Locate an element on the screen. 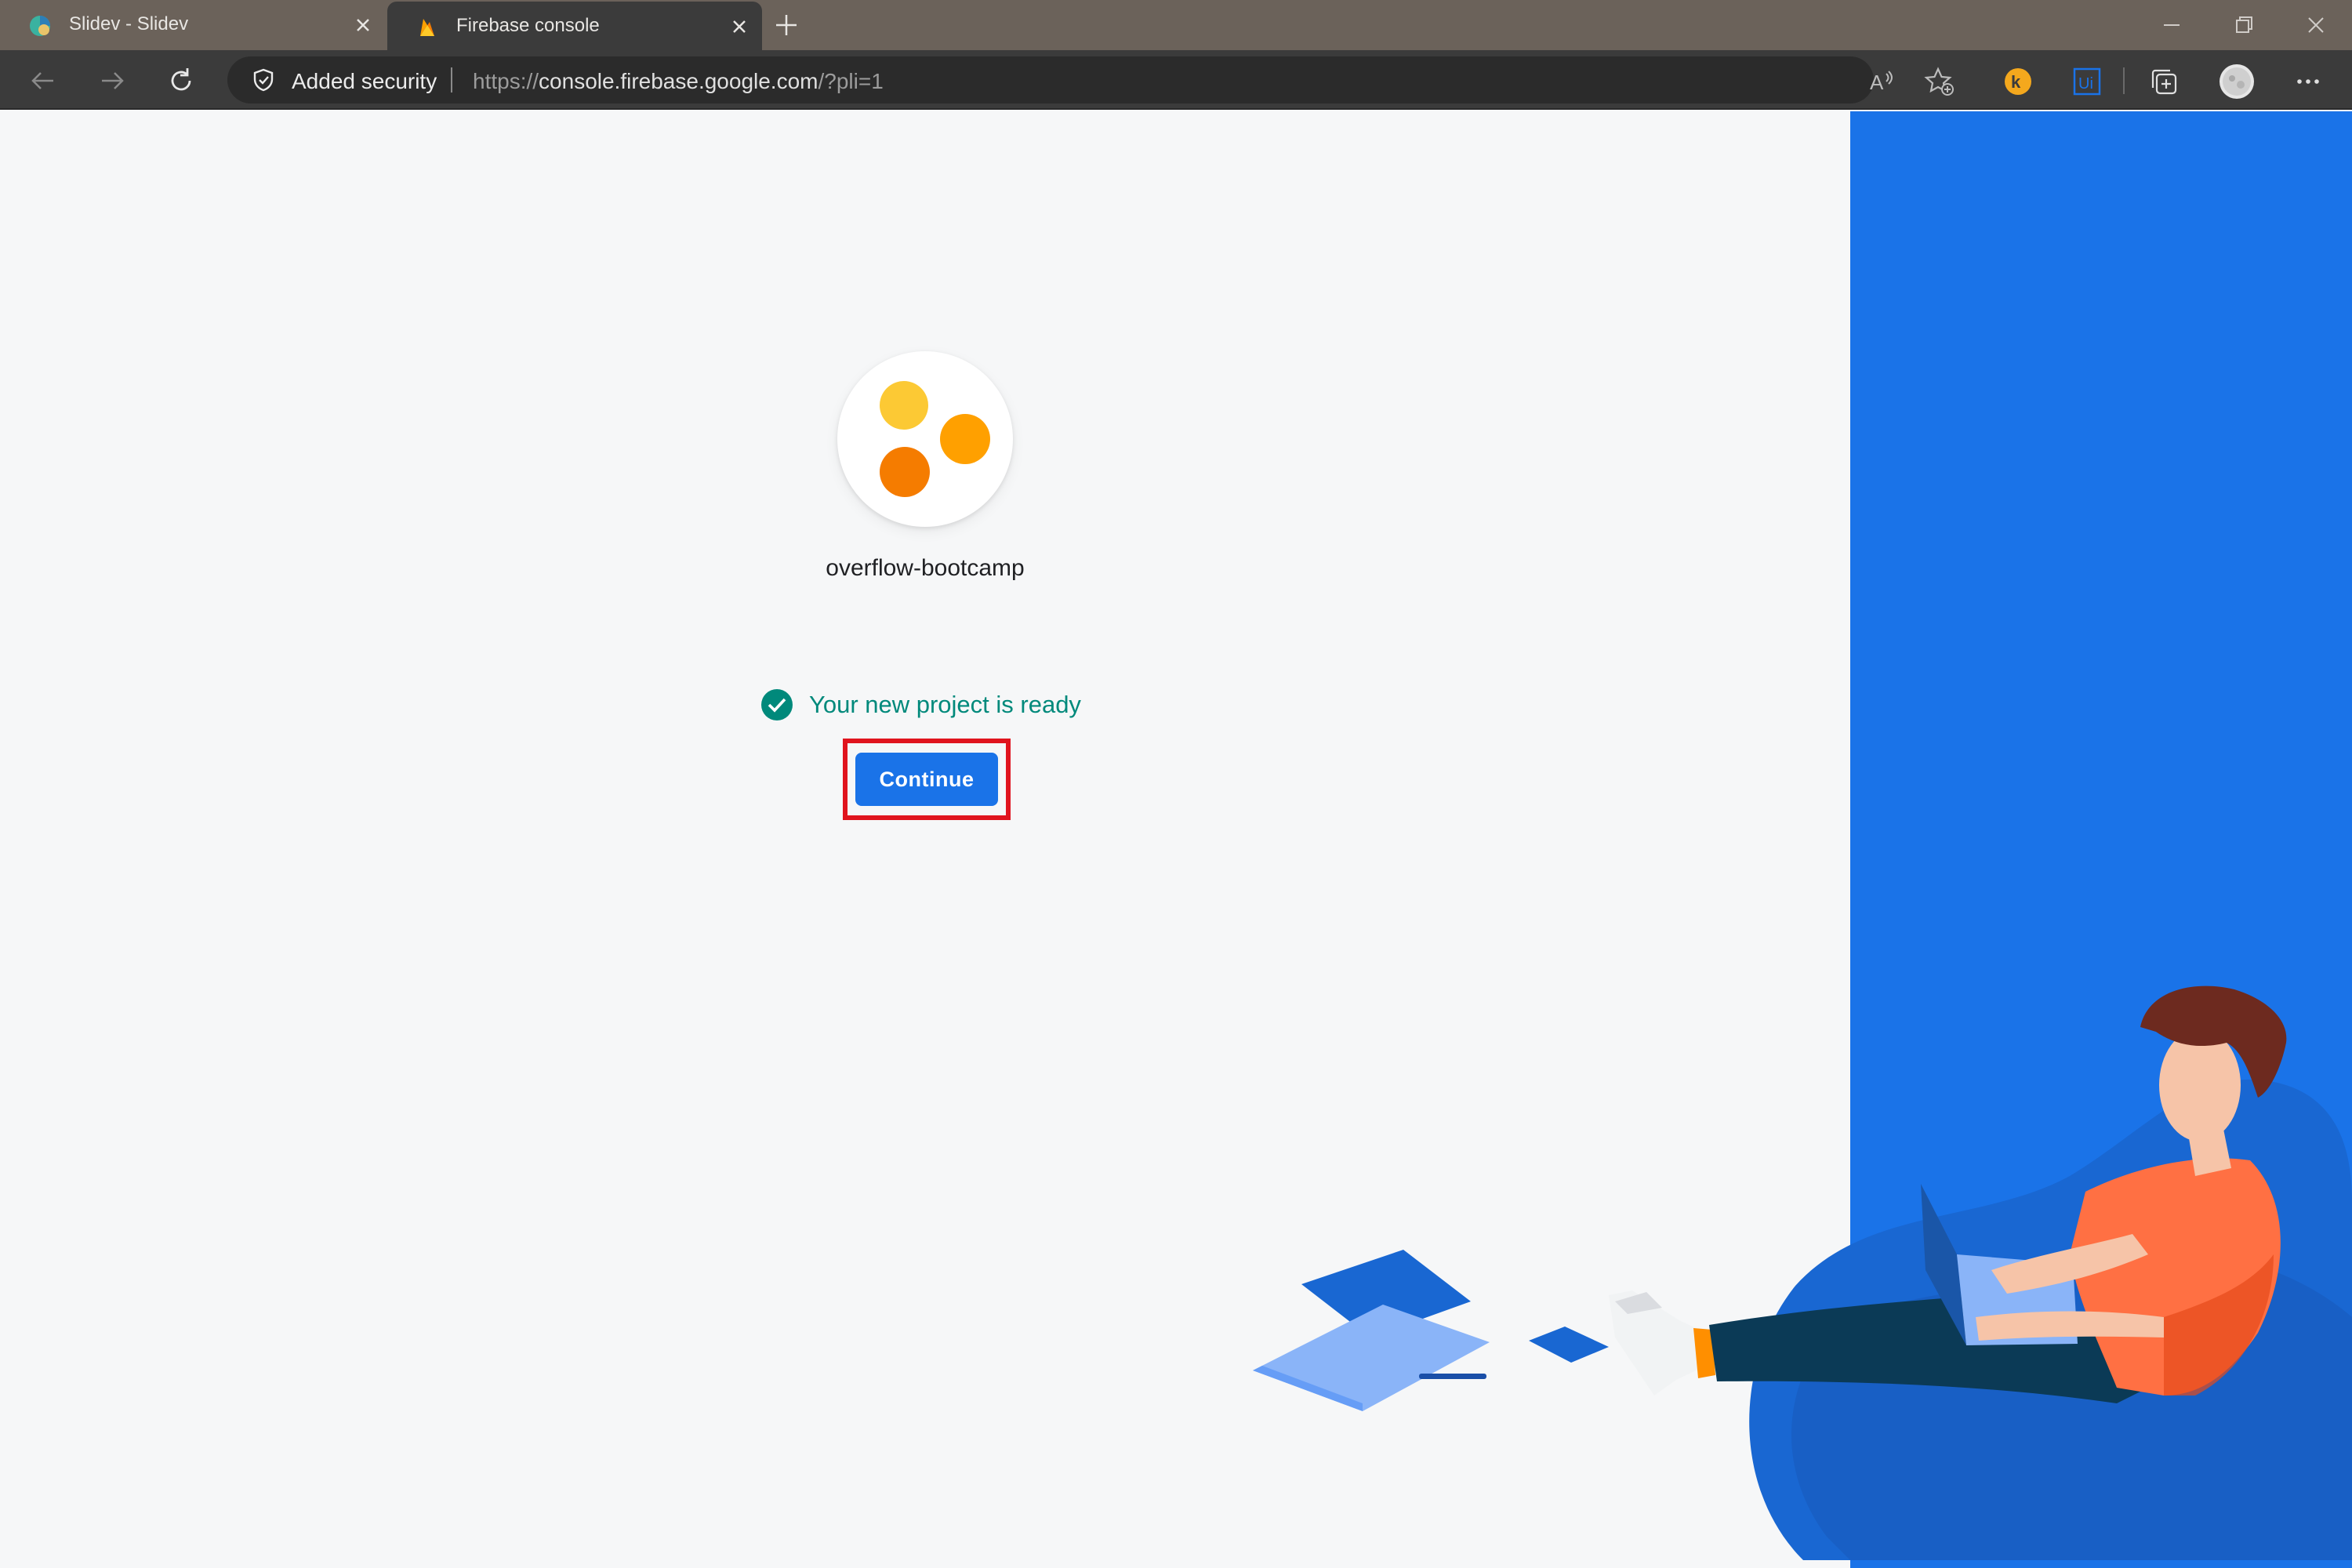  read-aloud-icon: A is located at coordinates (1881, 81).